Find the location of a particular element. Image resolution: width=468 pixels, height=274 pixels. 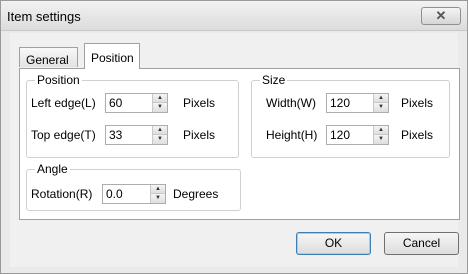

height-stepper: ▲ ▼ is located at coordinates (357, 135).